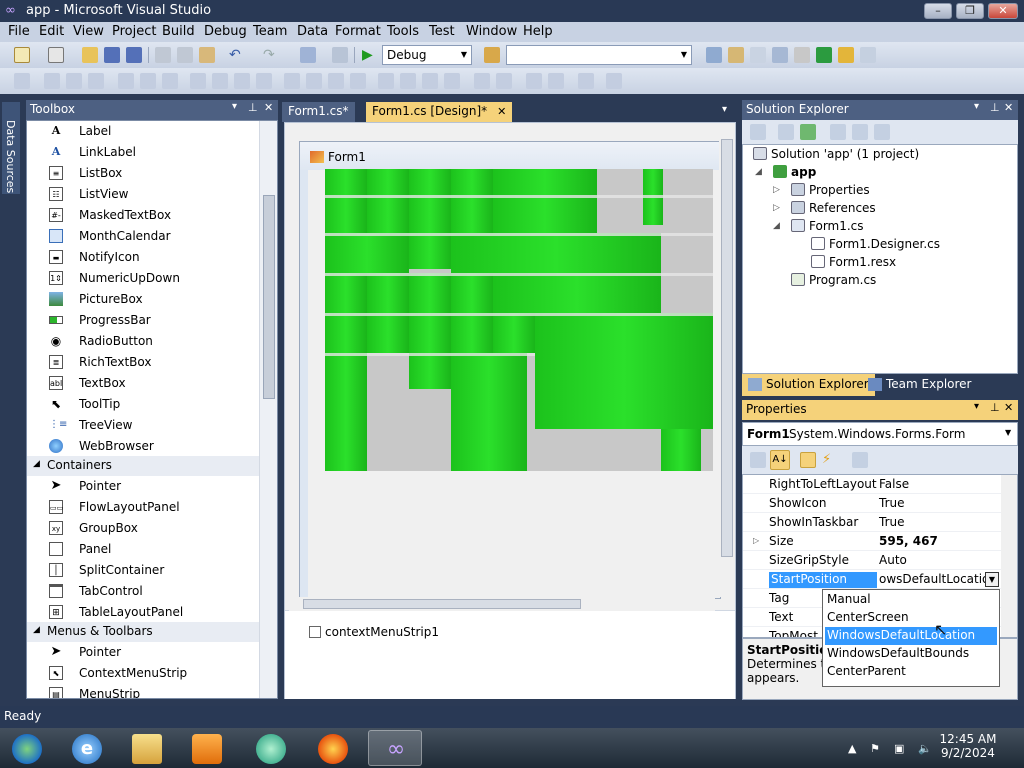  What do you see at coordinates (264, 81) in the screenshot?
I see `make-same-size-icon` at bounding box center [264, 81].